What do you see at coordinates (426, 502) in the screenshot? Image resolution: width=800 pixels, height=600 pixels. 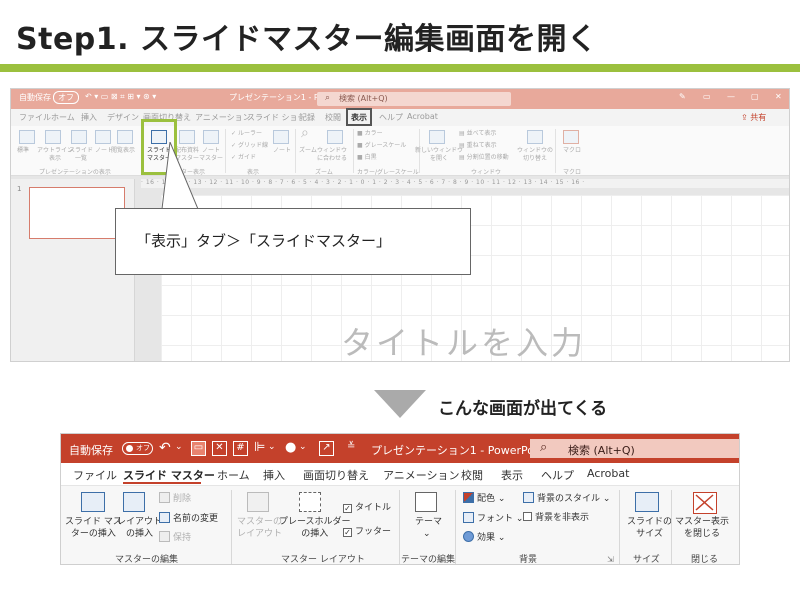 I see `themes-icon` at bounding box center [426, 502].